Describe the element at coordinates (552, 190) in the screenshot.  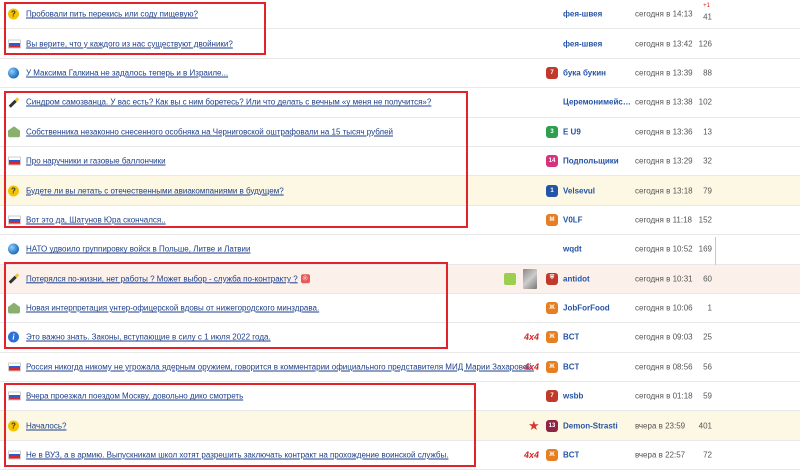
I see `user-badge-icon: 1` at that location.